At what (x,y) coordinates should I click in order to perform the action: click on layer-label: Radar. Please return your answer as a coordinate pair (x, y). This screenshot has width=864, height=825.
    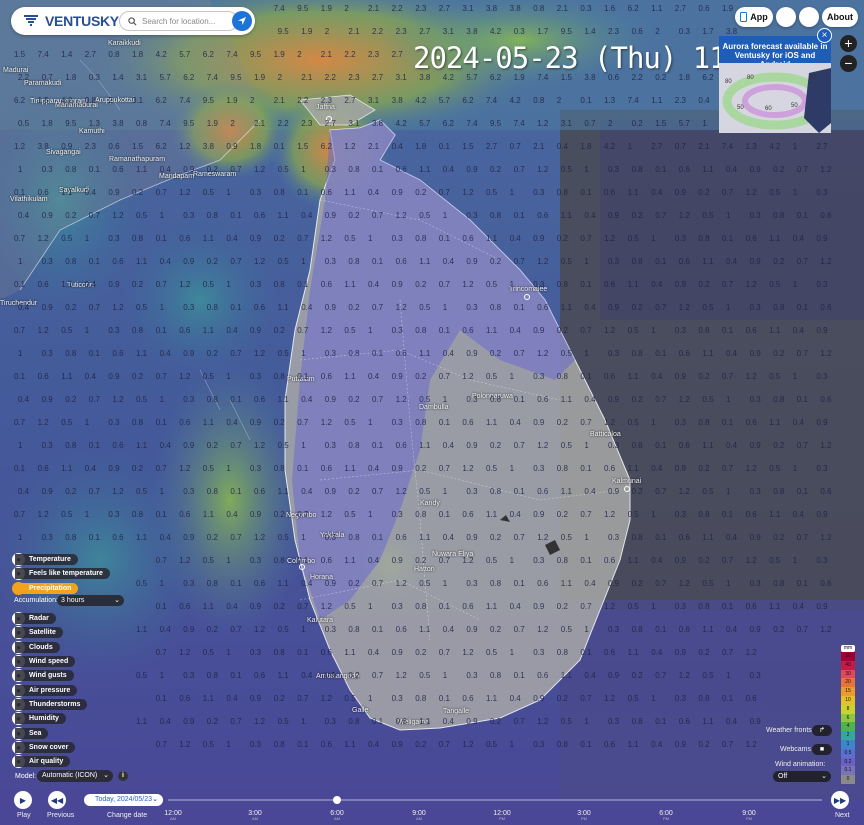
    Looking at the image, I should click on (35, 618).